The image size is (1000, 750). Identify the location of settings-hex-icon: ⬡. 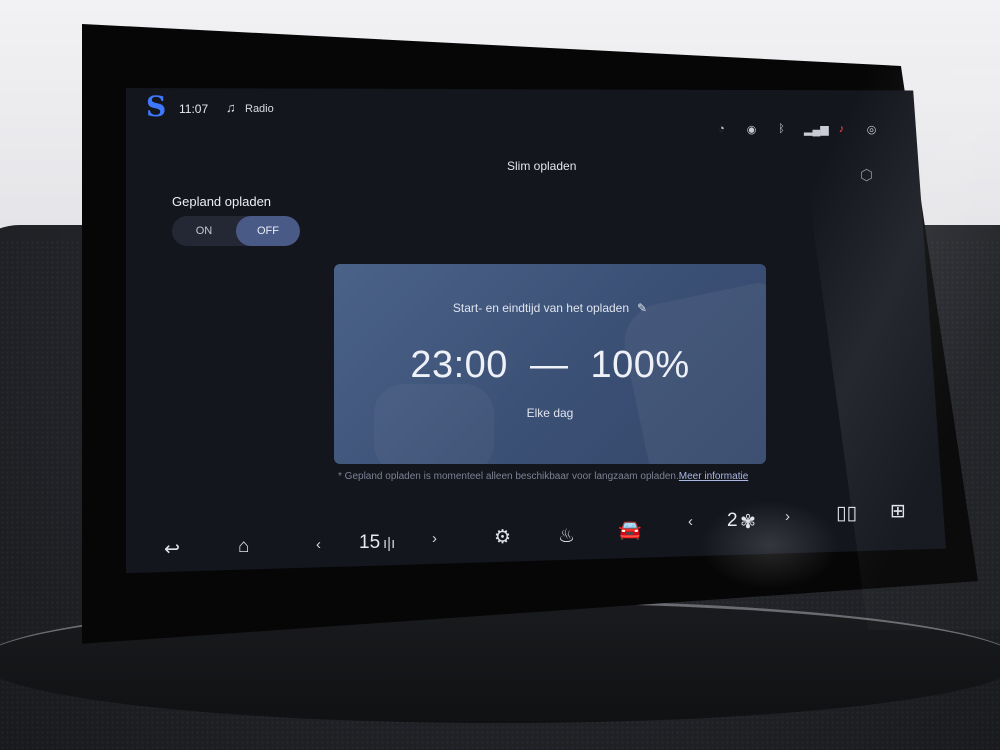
(866, 175).